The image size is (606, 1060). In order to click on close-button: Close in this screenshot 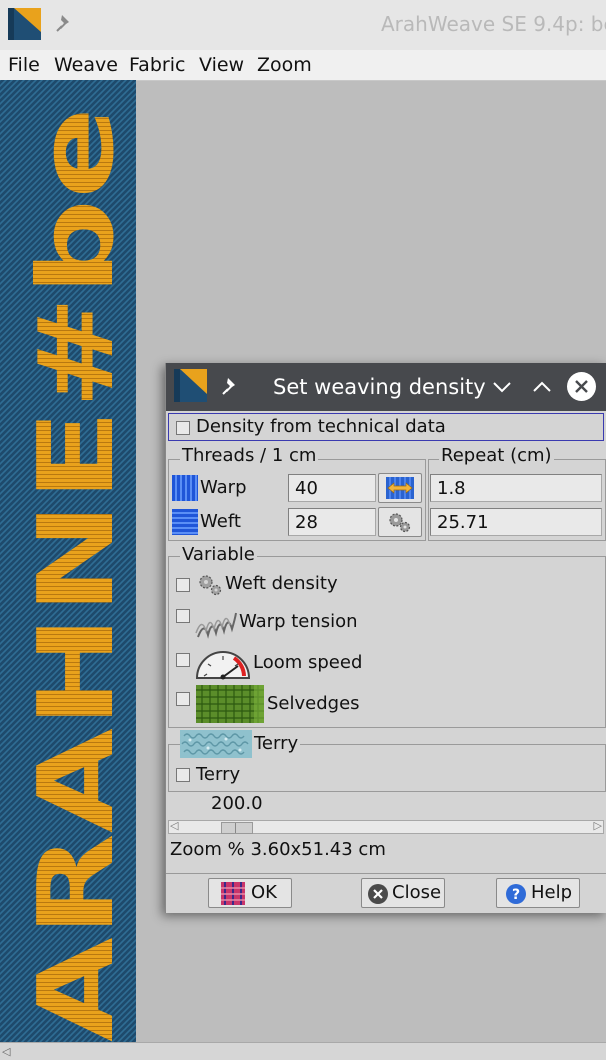, I will do `click(403, 893)`.